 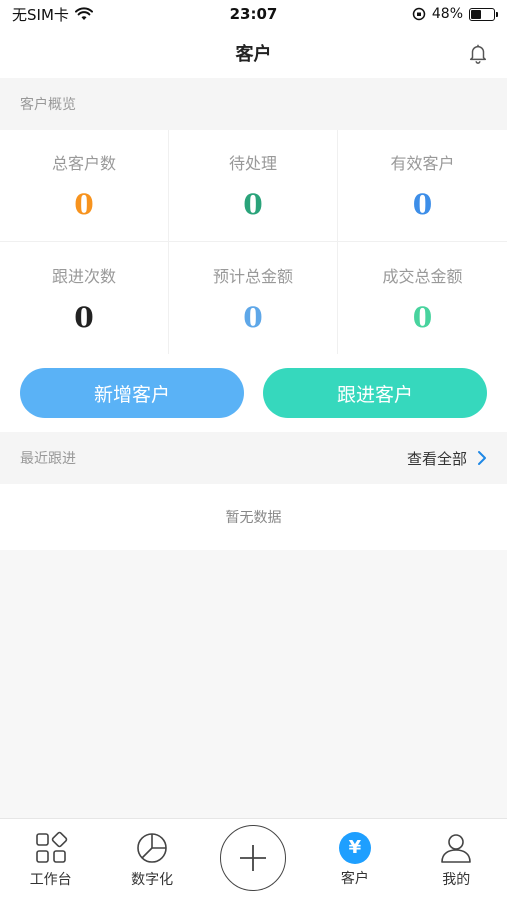 I want to click on overview-header: 客户概览, so click(x=253, y=104).